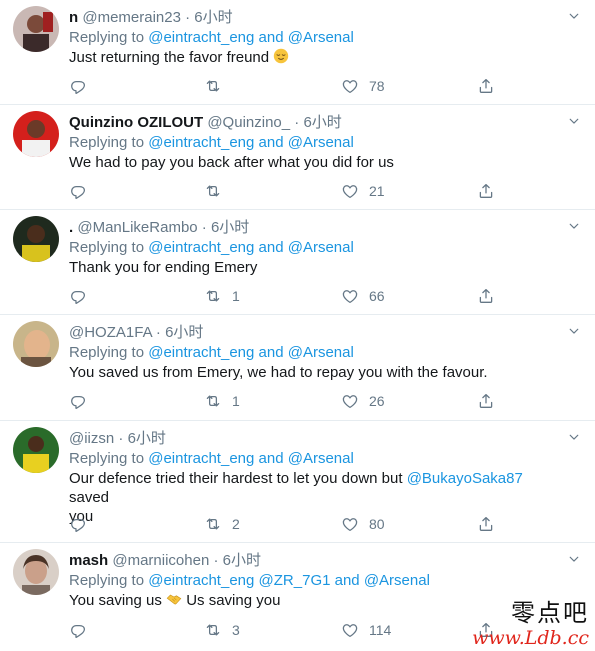 The height and width of the screenshot is (651, 595). What do you see at coordinates (284, 630) in the screenshot?
I see `tweet-actions: 3 114` at bounding box center [284, 630].